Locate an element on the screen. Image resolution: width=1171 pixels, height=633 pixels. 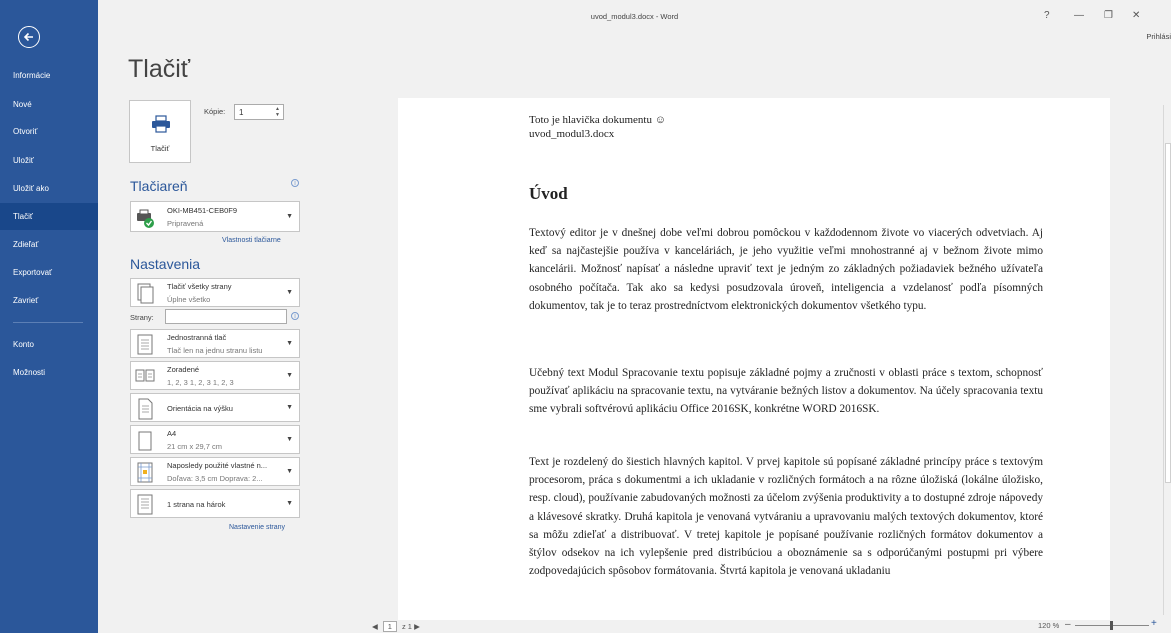
title-bar: uvod_modul3.docx - Word ? — ❐ ✕ Prihlási is located at coordinates (634, 20).